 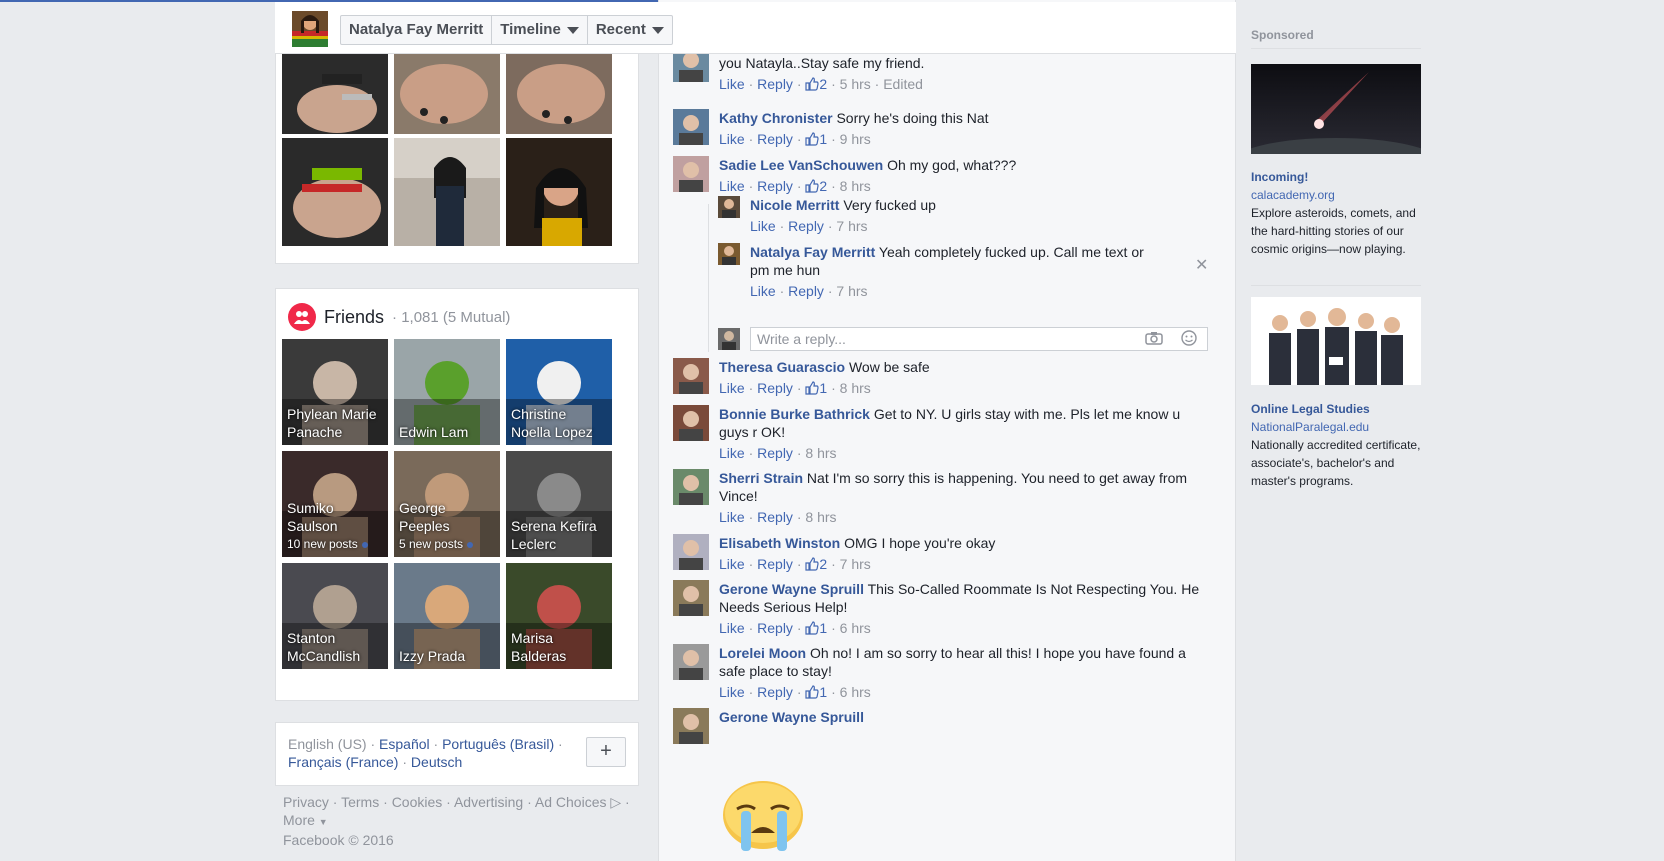 I want to click on friend-tile: Edwin Lam, so click(x=447, y=392).